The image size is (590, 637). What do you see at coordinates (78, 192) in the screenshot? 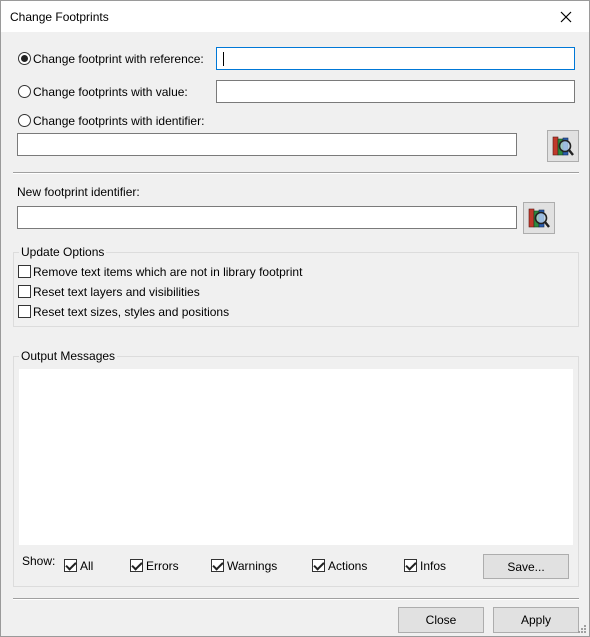
I see `new-footprint-label: New footprint identifier:` at bounding box center [78, 192].